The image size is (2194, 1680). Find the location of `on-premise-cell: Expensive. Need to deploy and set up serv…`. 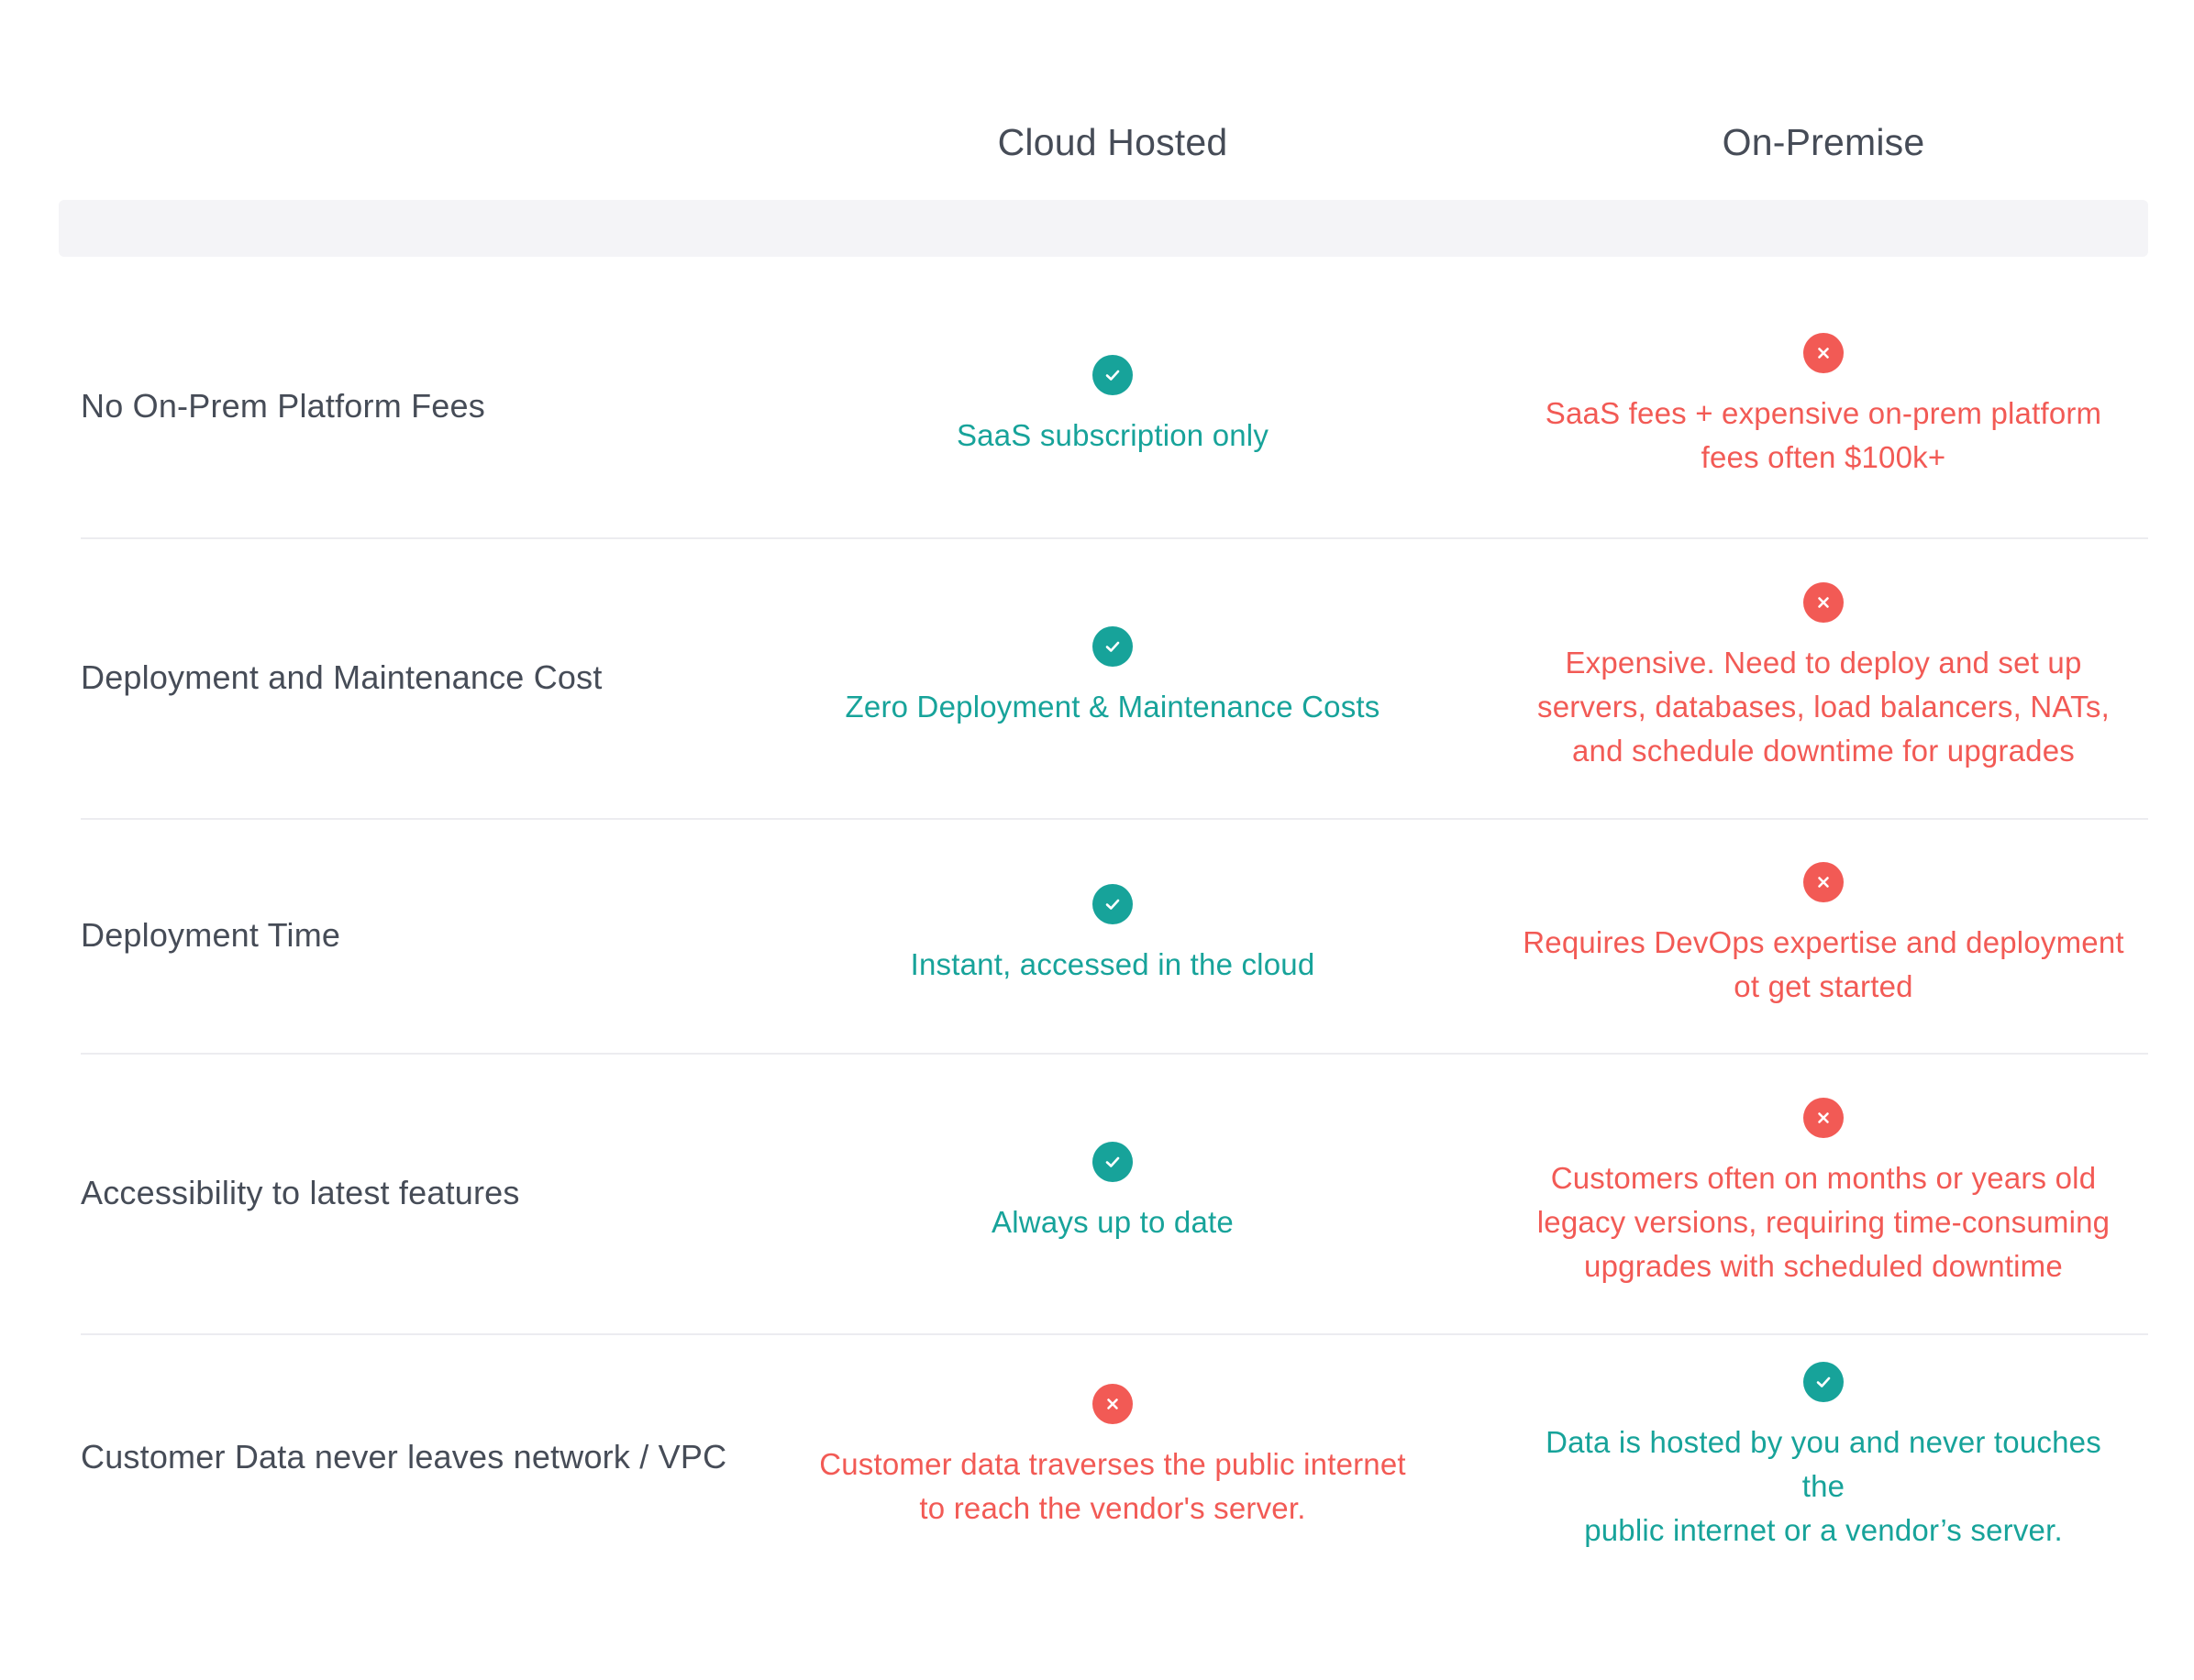

on-premise-cell: Expensive. Need to deploy and set up serv… is located at coordinates (1823, 677).